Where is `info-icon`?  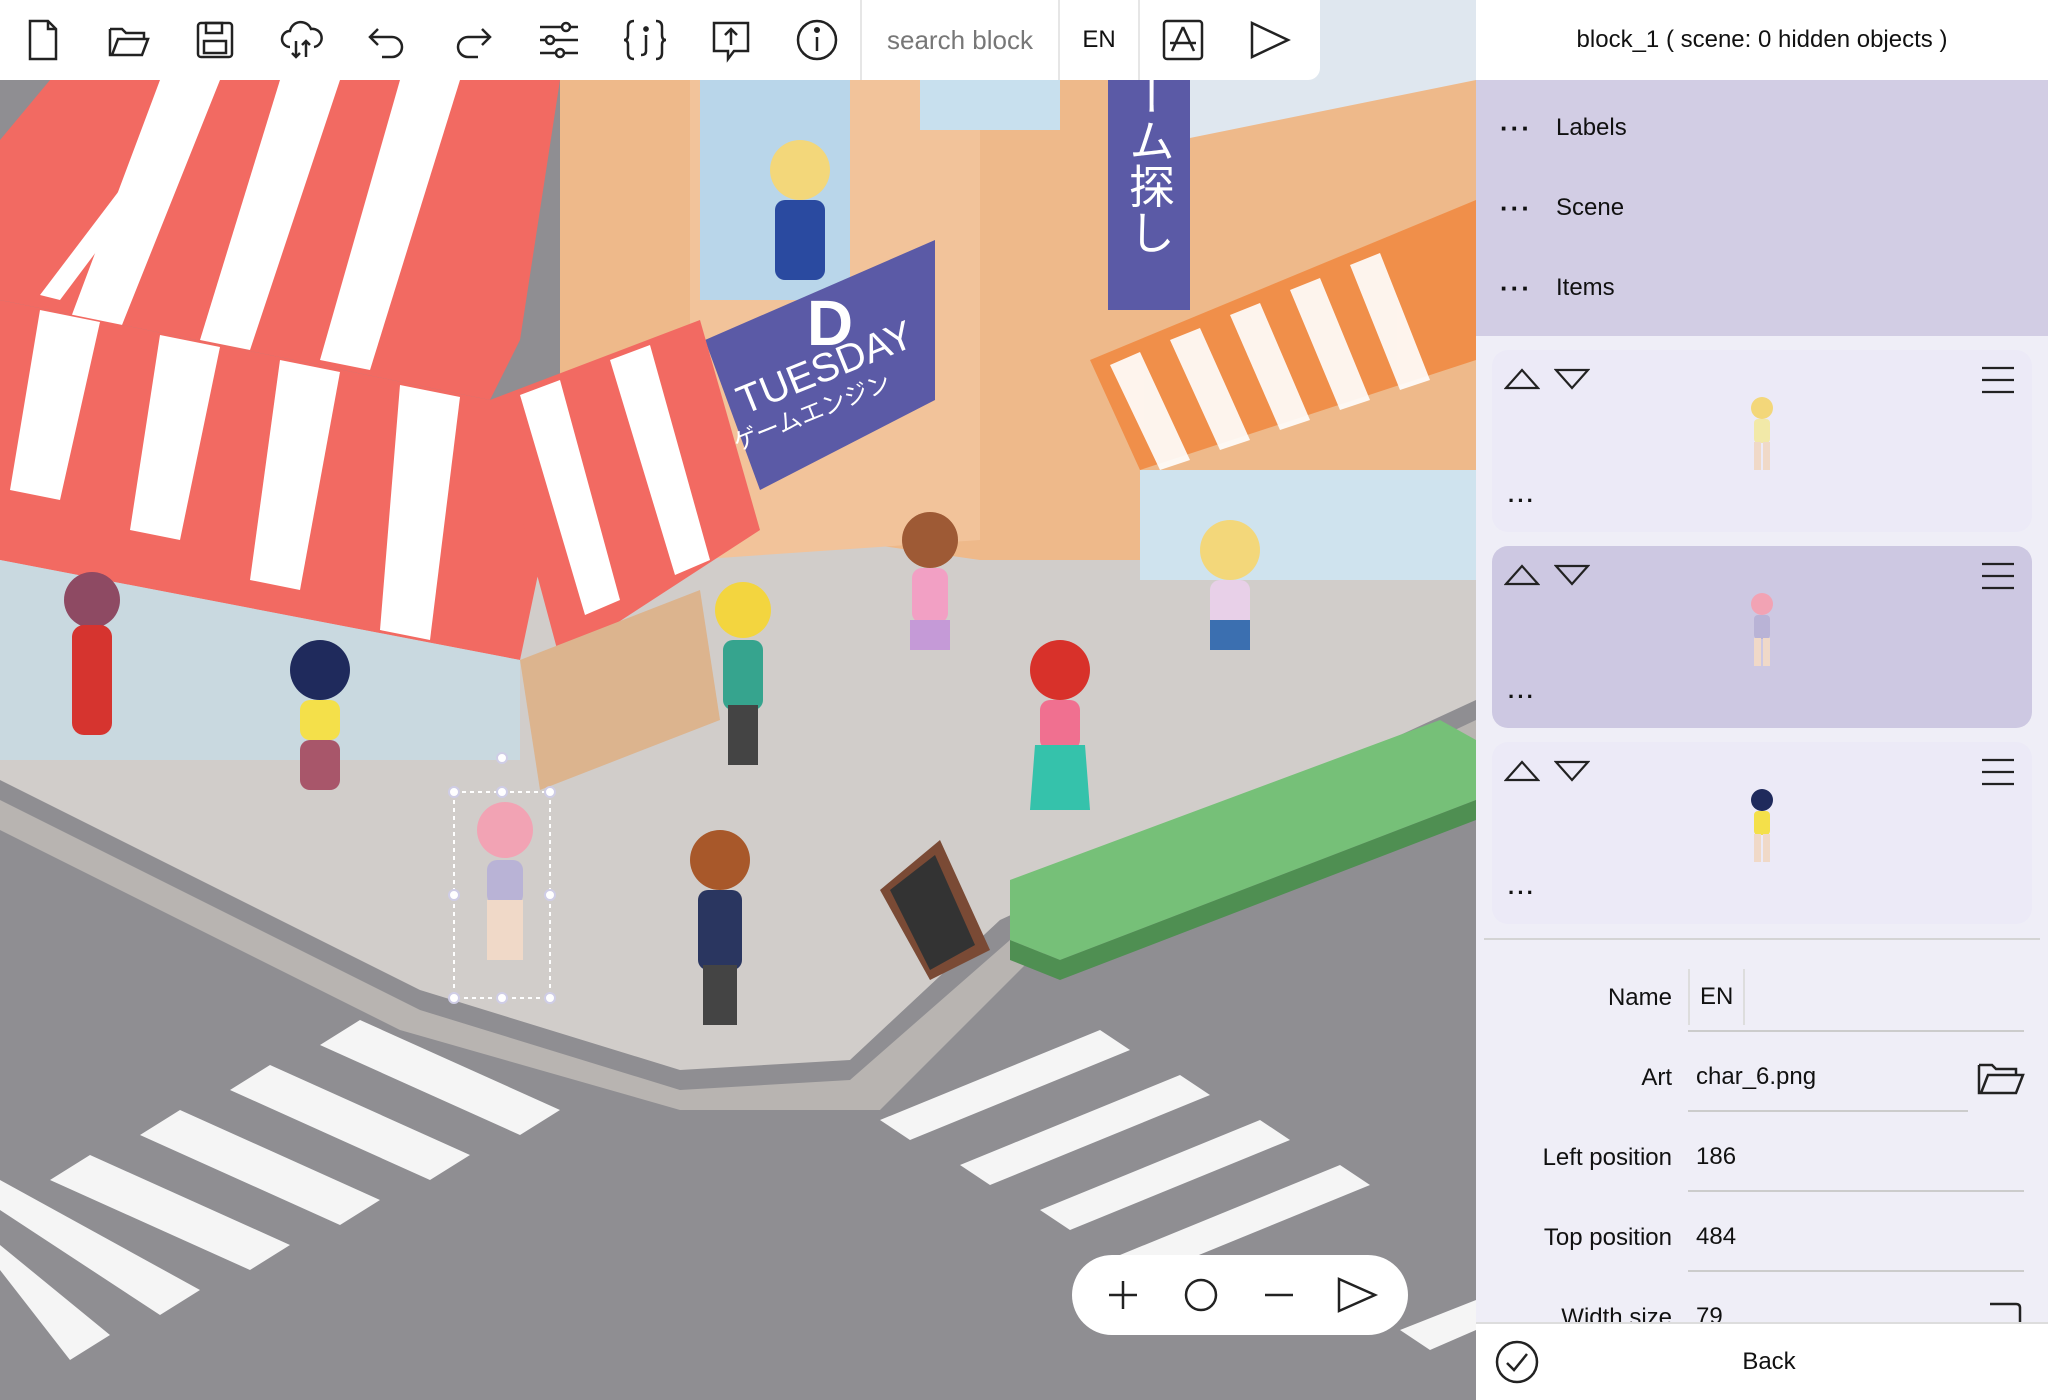 info-icon is located at coordinates (817, 40).